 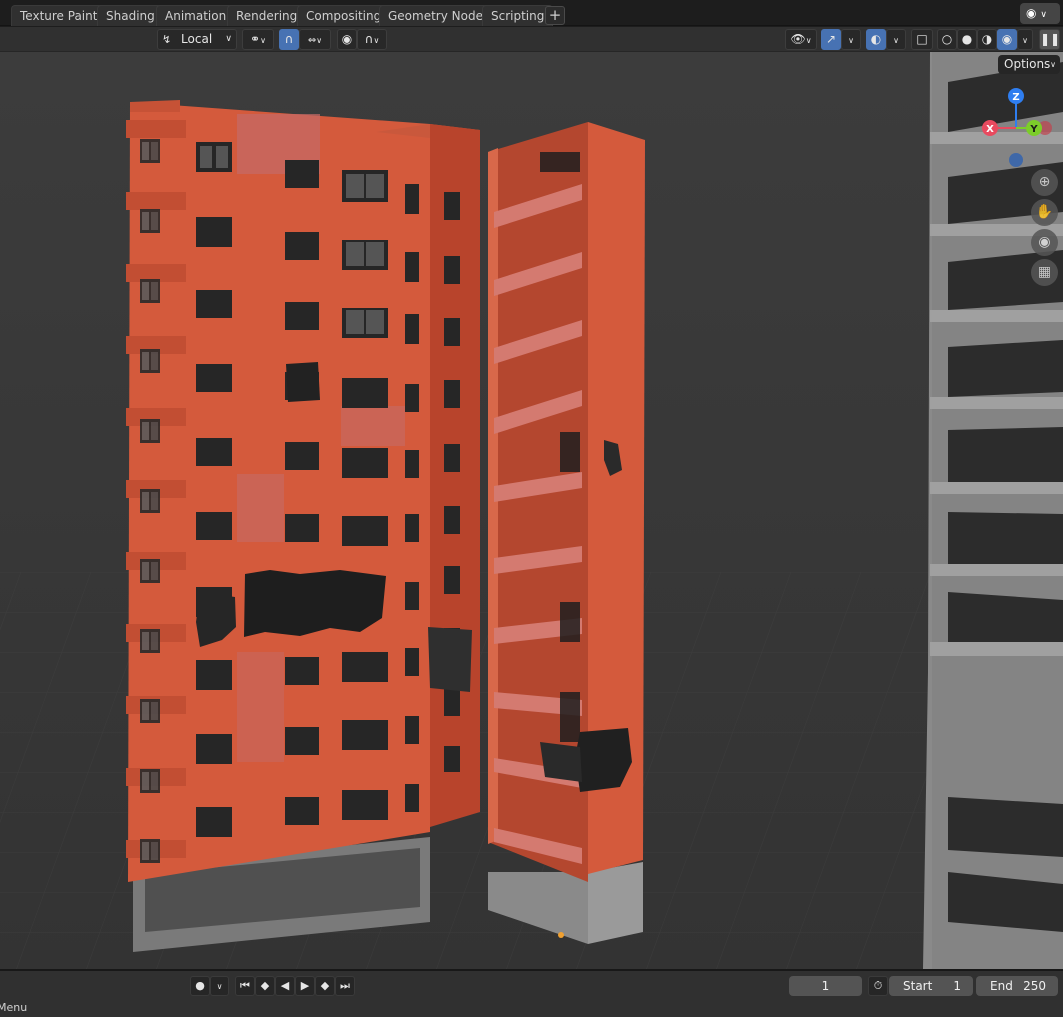 I want to click on perspective-grid-icon: ▦, so click(x=1044, y=272).